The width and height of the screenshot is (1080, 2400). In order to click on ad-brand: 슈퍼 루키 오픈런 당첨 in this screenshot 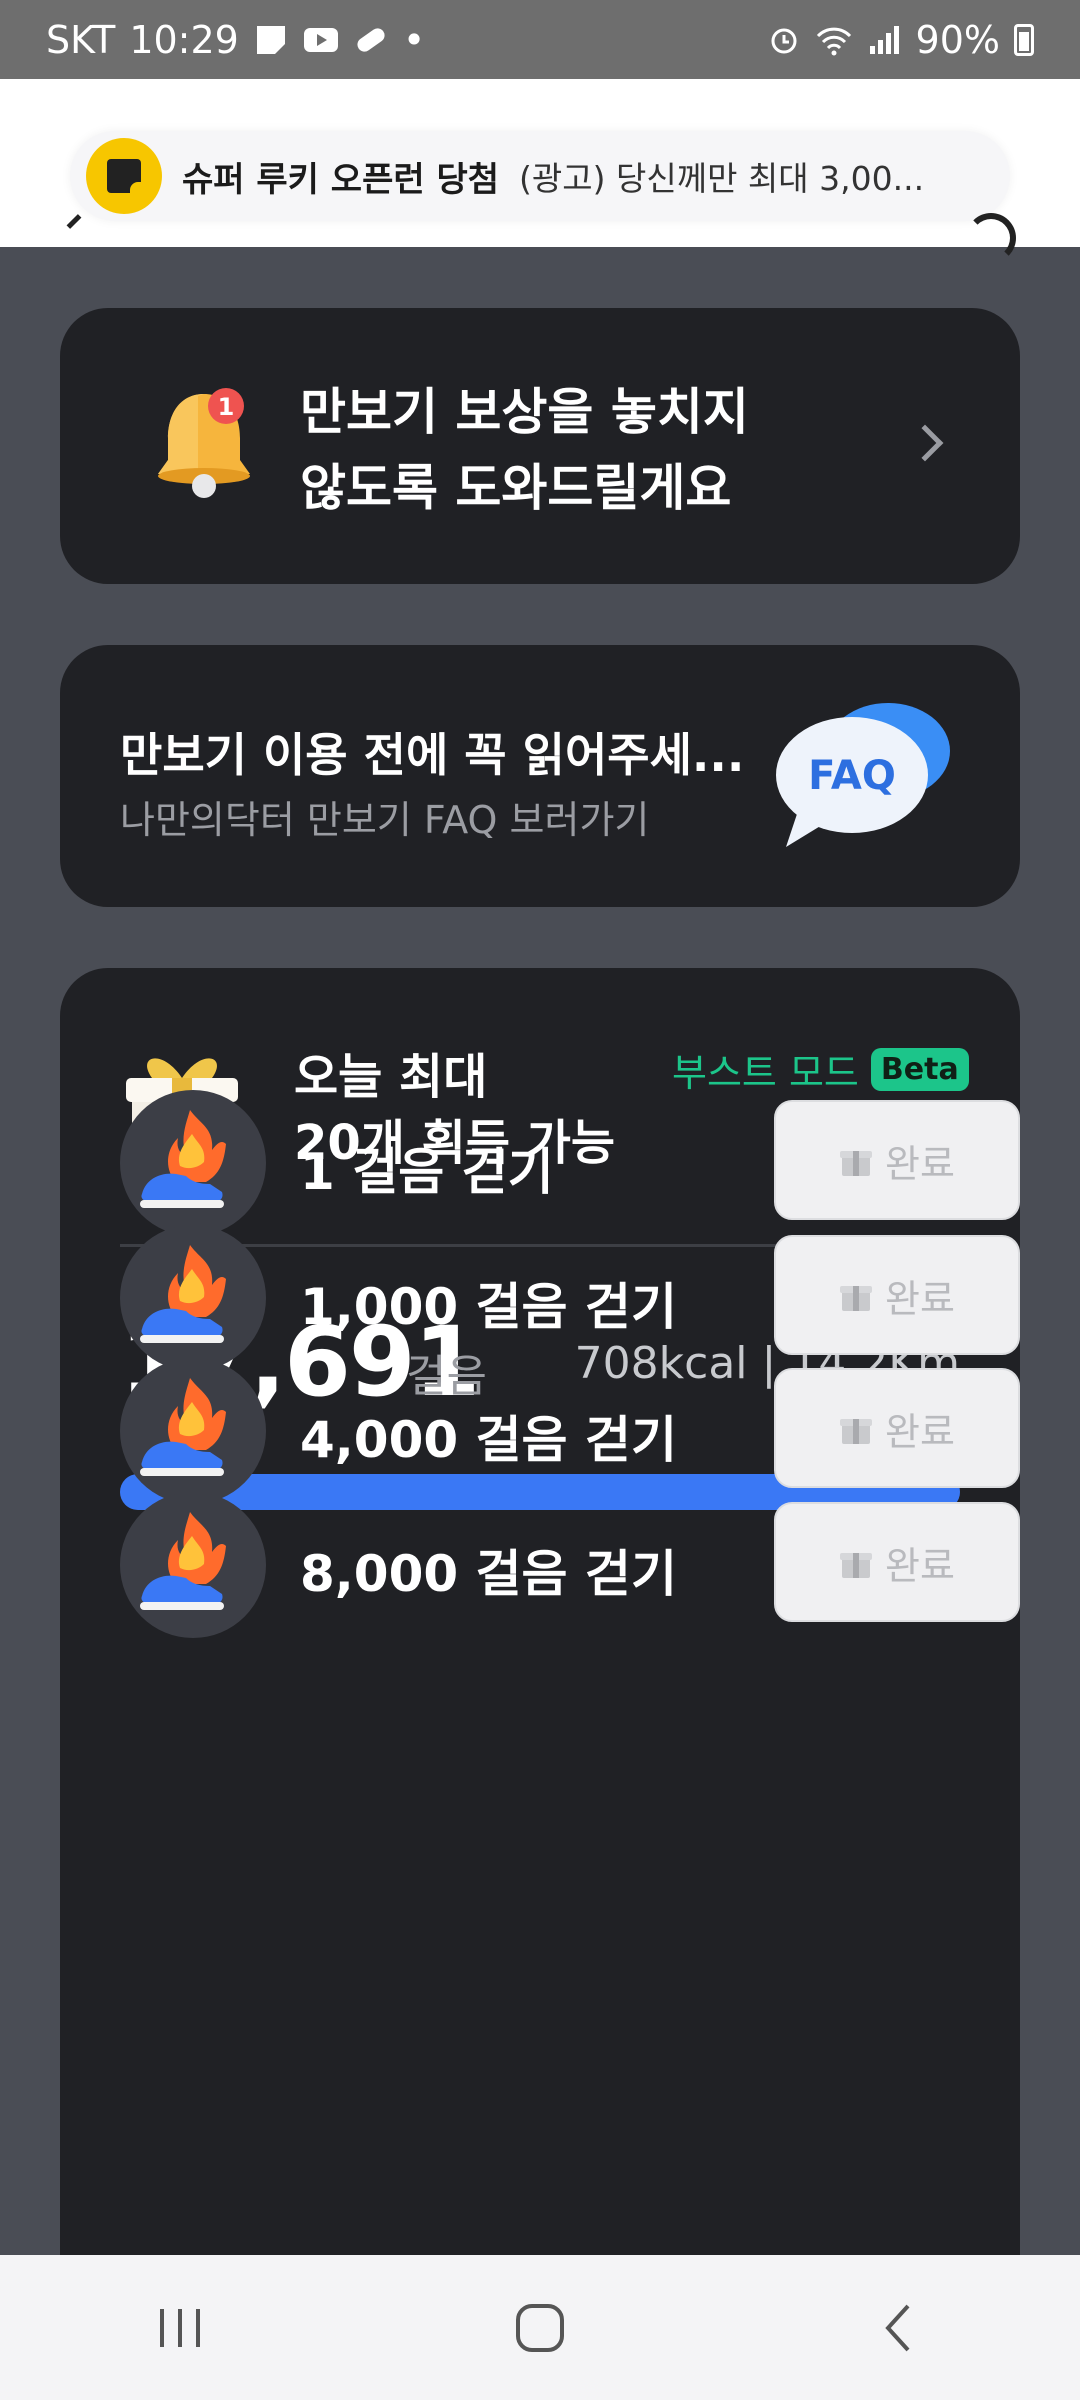, I will do `click(341, 179)`.